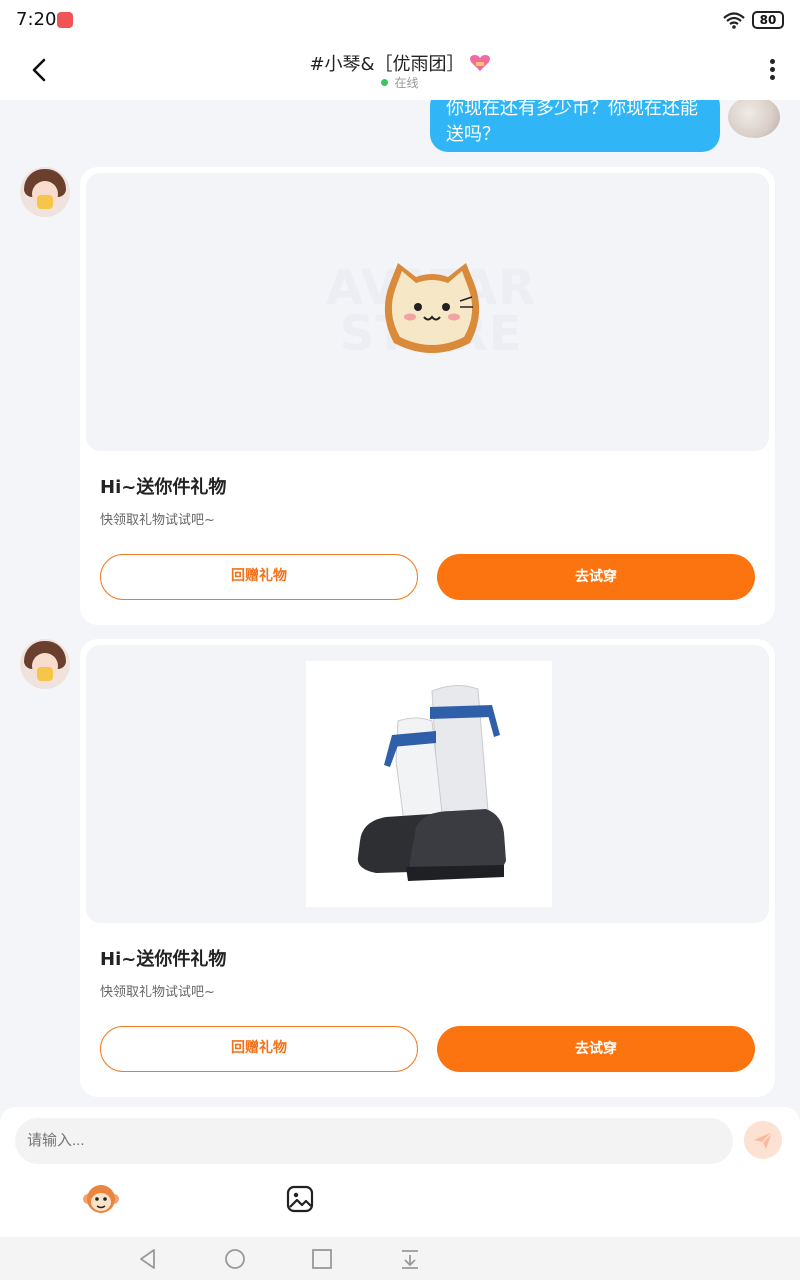  I want to click on more-options-button, so click(772, 71).